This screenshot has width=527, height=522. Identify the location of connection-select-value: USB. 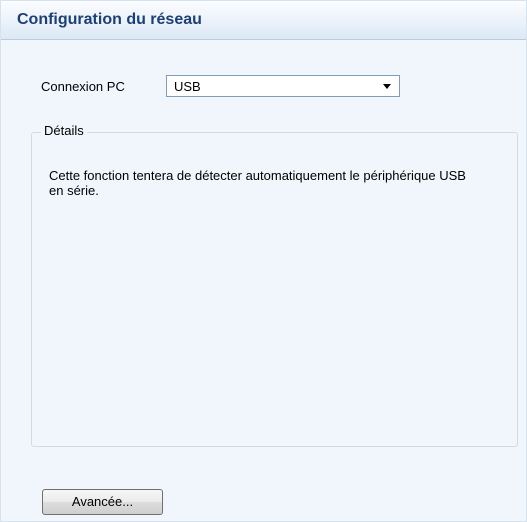
(187, 86).